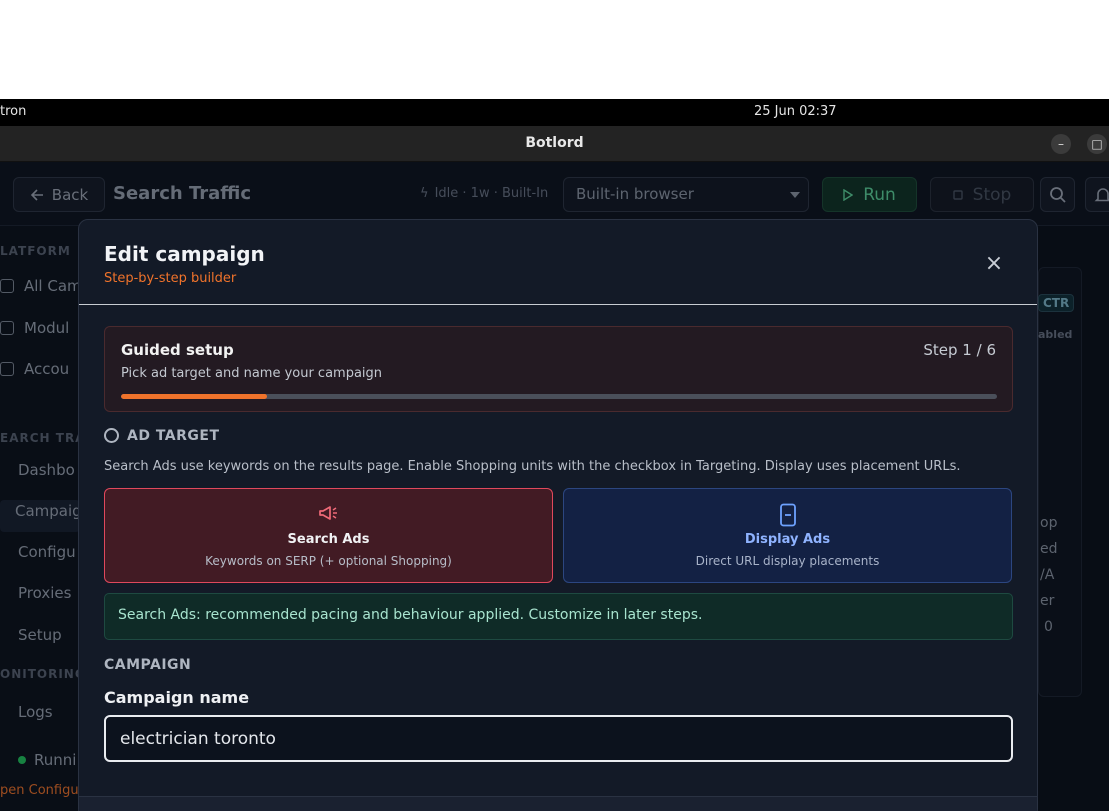  Describe the element at coordinates (194, 396) in the screenshot. I see `progress-fill` at that location.